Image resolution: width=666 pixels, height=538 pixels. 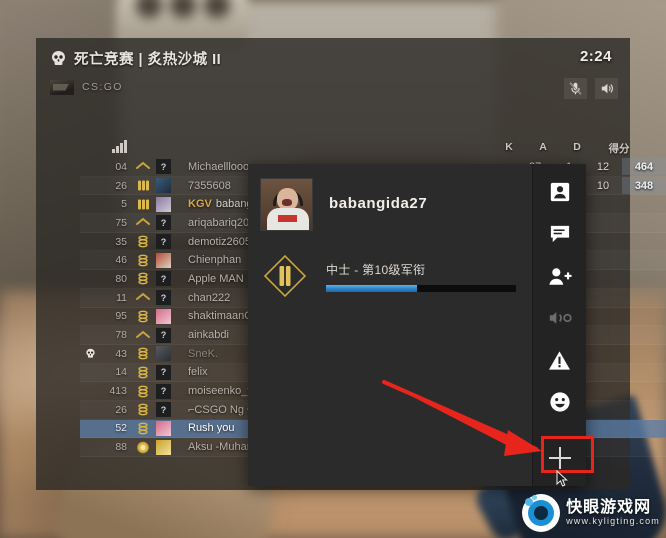 I want to click on watermark-logo-icon, so click(x=541, y=513).